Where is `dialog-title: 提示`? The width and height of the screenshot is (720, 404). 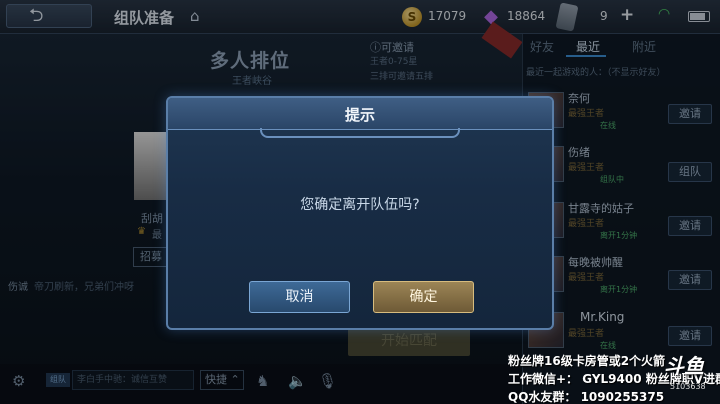
dialog-title: 提示 is located at coordinates (359, 115).